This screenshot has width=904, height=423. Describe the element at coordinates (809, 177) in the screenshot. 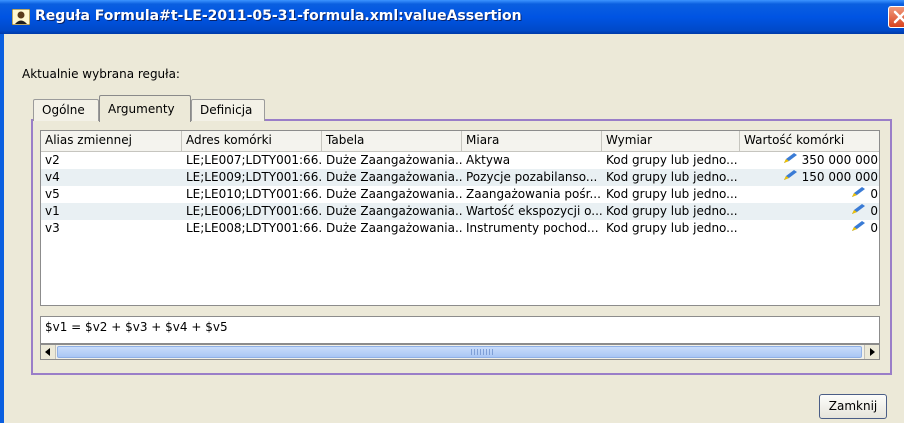

I see `cell-value: 150 000 000` at that location.